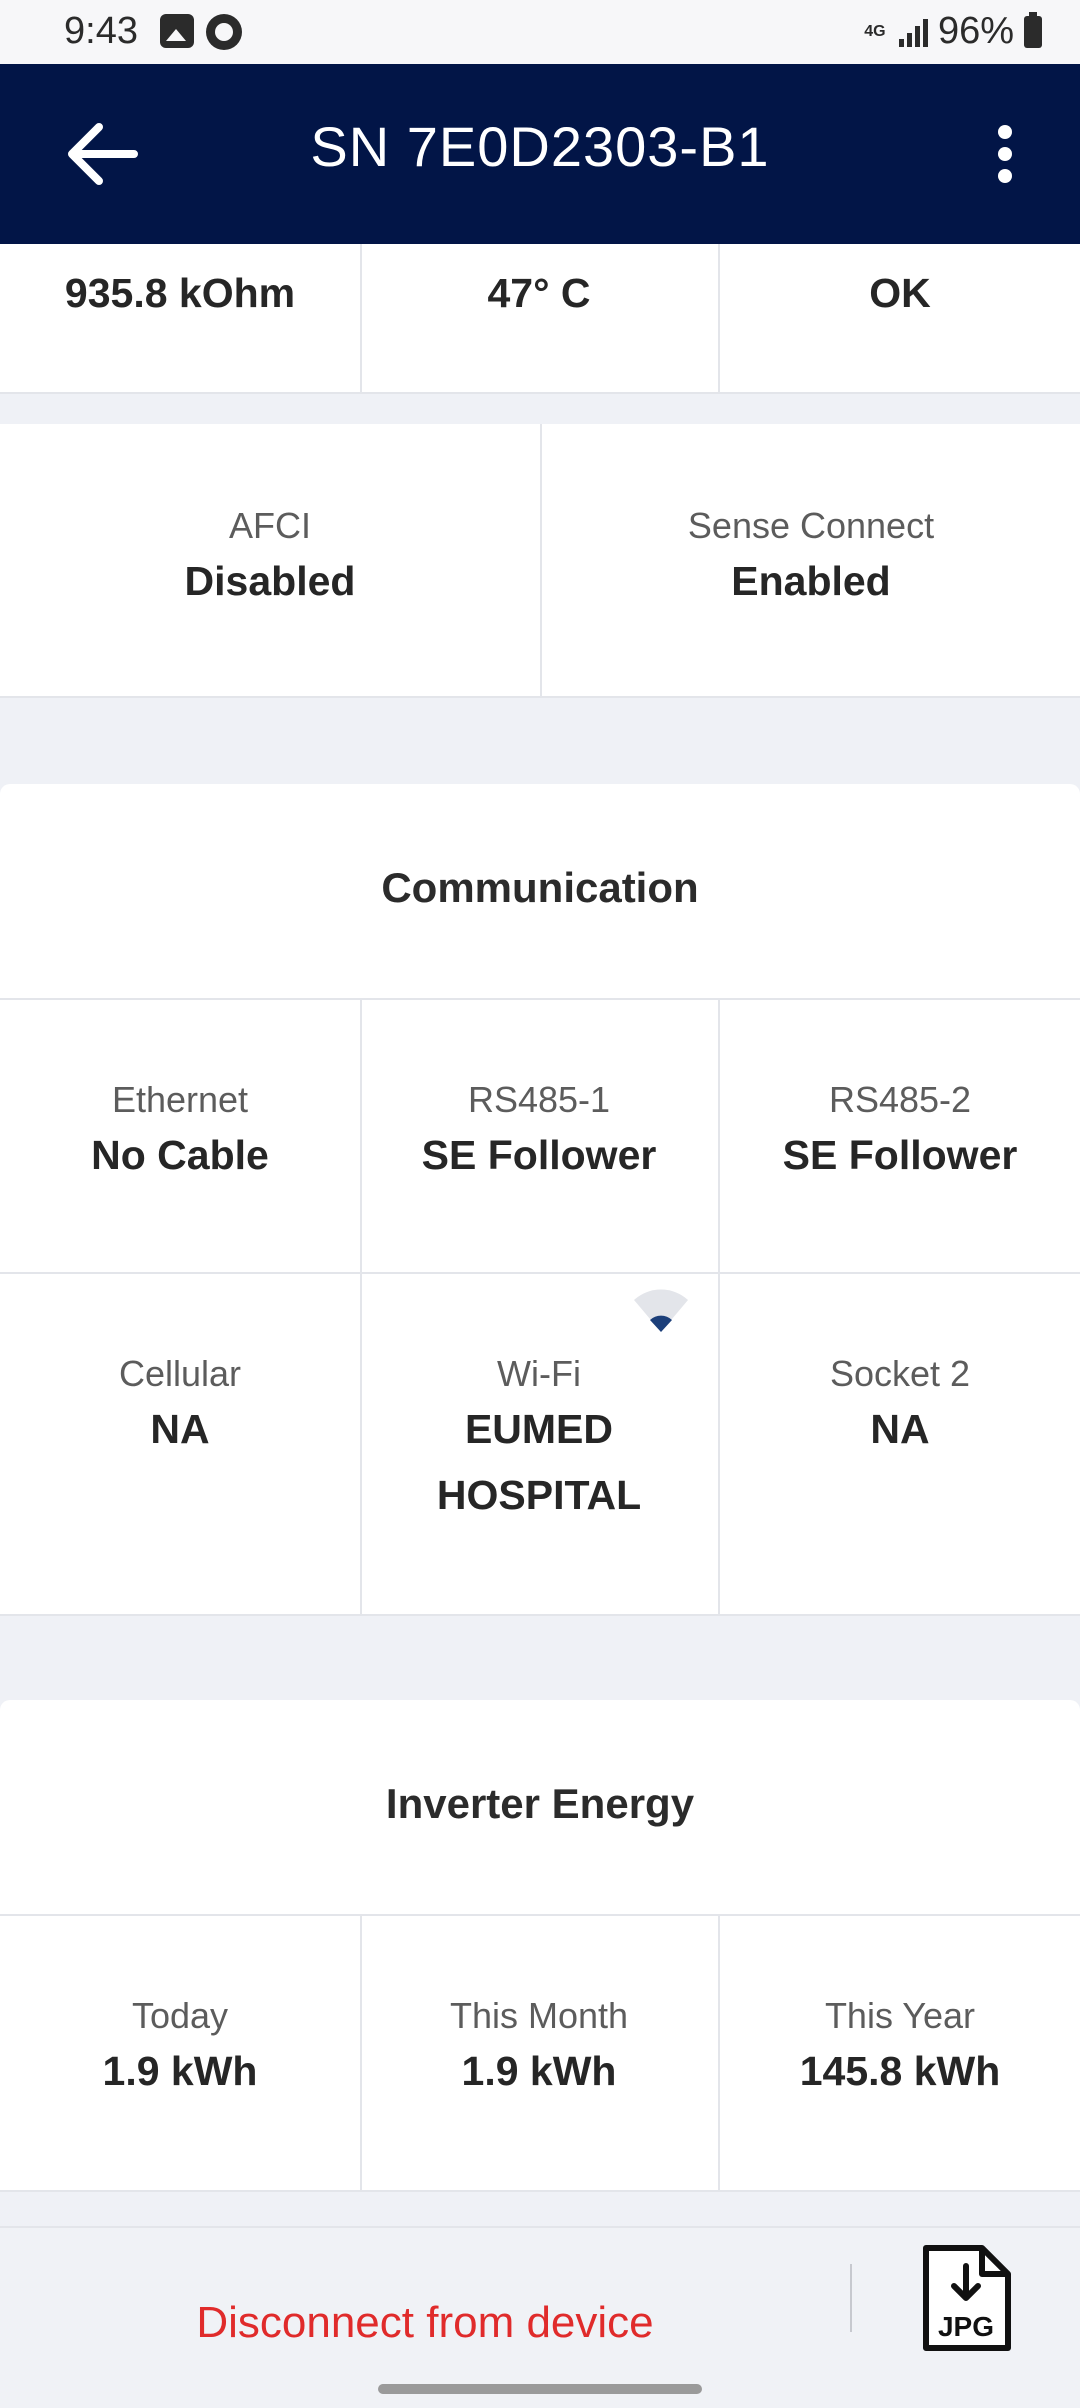 The width and height of the screenshot is (1080, 2408). What do you see at coordinates (177, 31) in the screenshot?
I see `gallery-icon` at bounding box center [177, 31].